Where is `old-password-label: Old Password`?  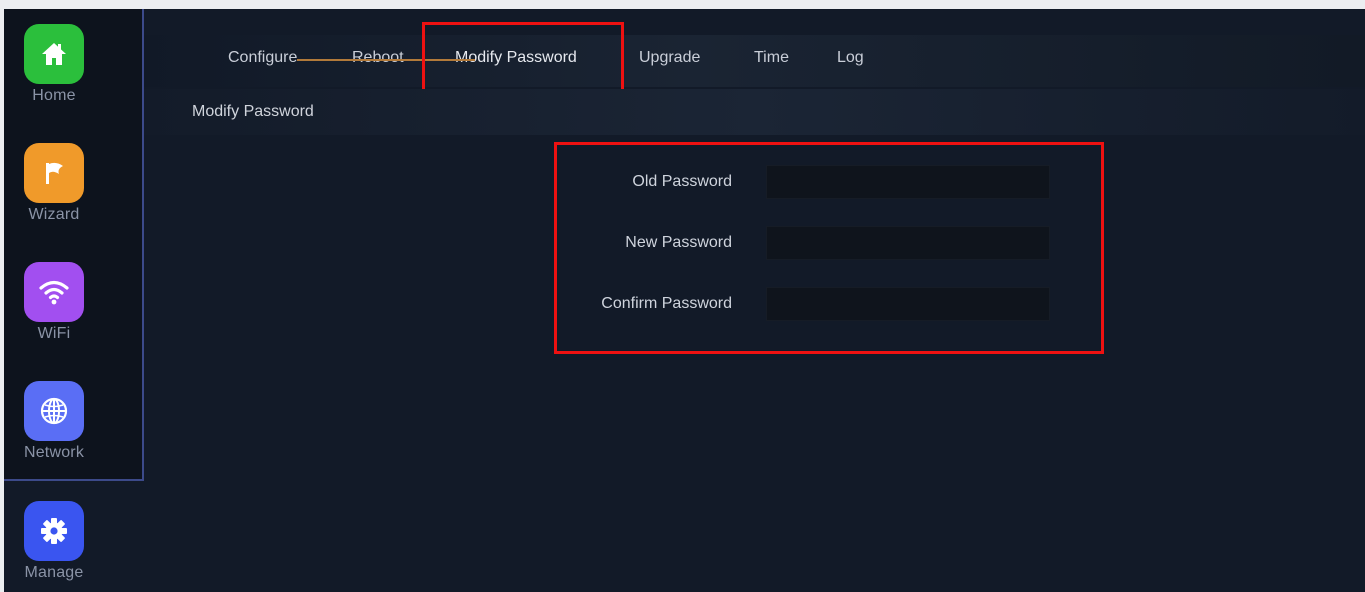 old-password-label: Old Password is located at coordinates (682, 181).